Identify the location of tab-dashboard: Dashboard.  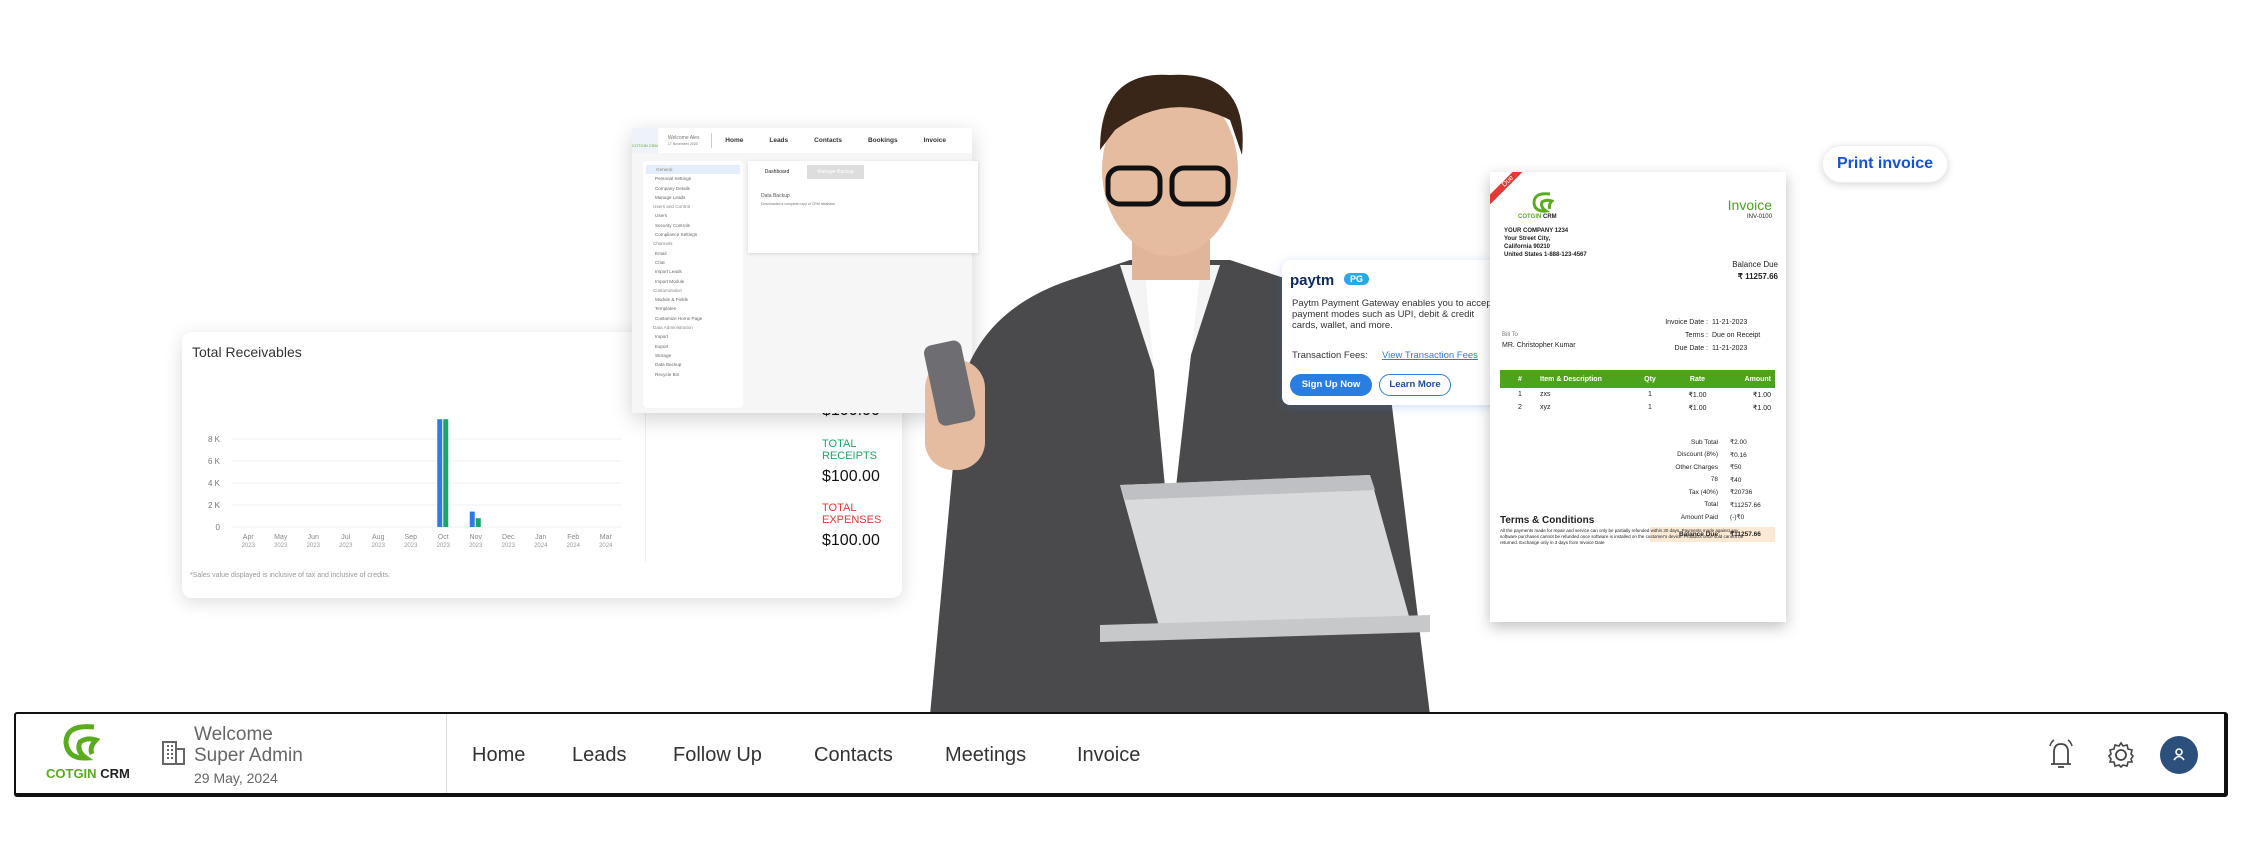
(777, 172).